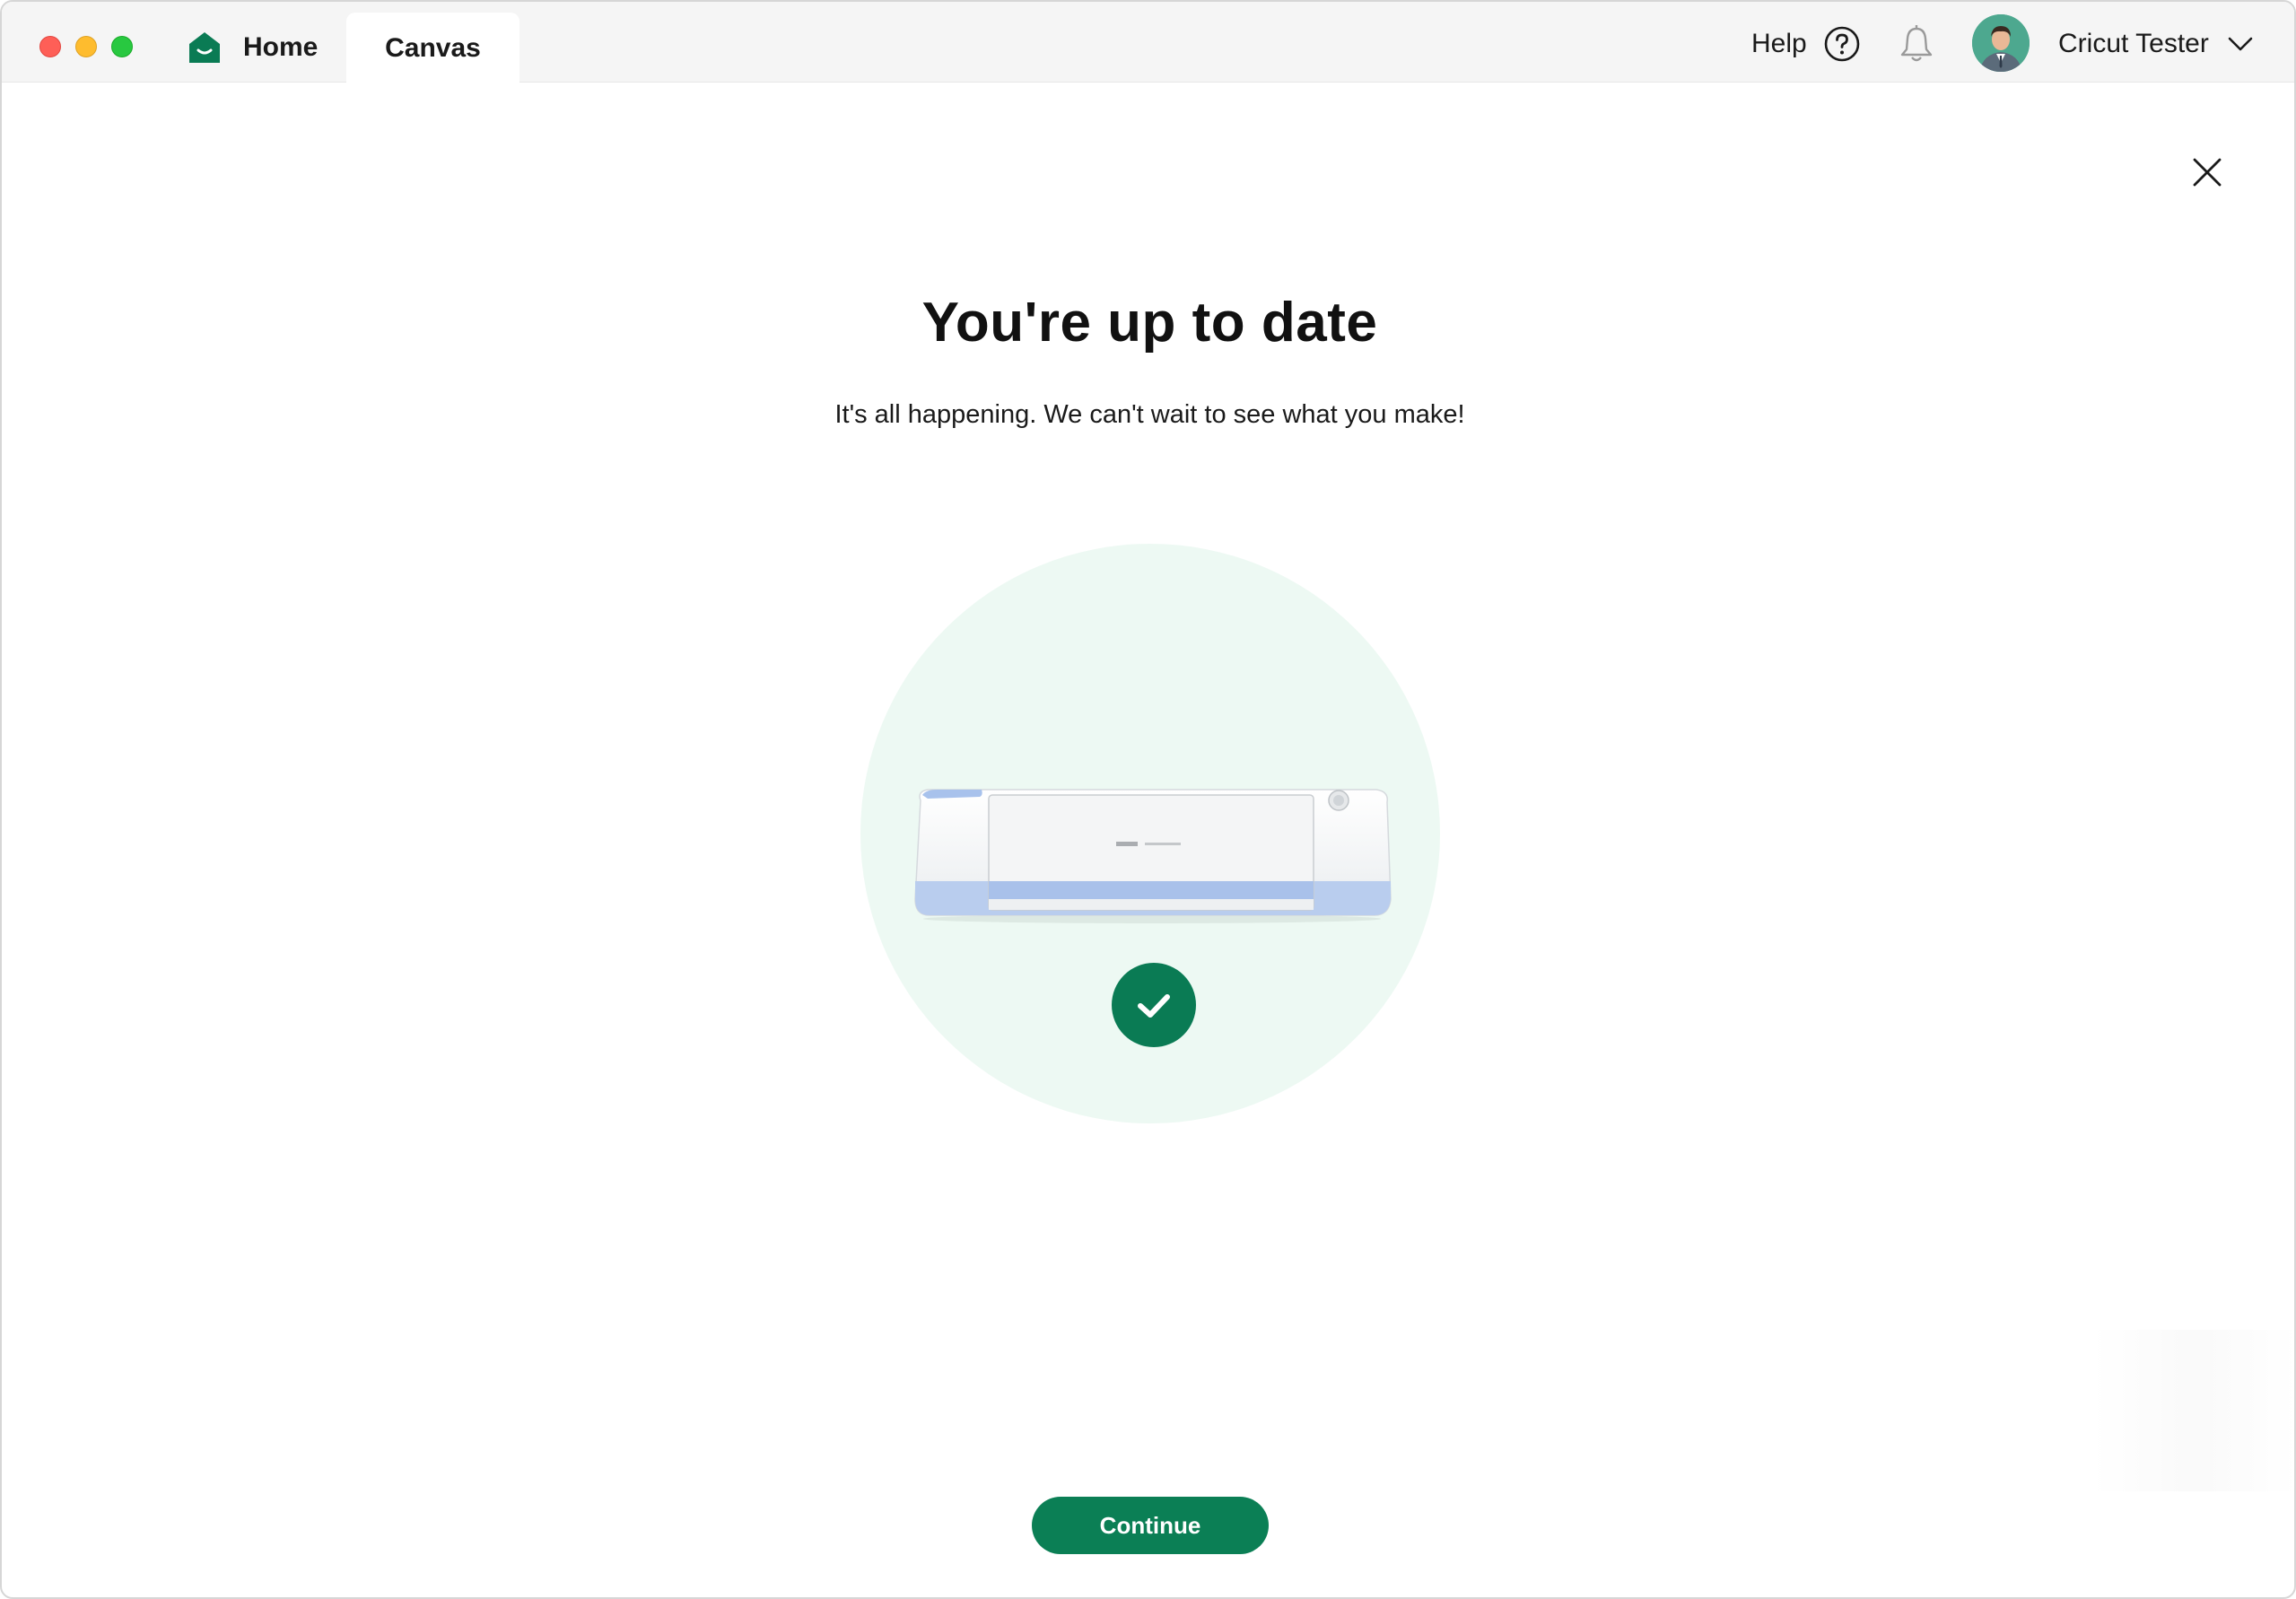 This screenshot has height=1599, width=2296. I want to click on tab-canvas-label: Canvas, so click(433, 48).